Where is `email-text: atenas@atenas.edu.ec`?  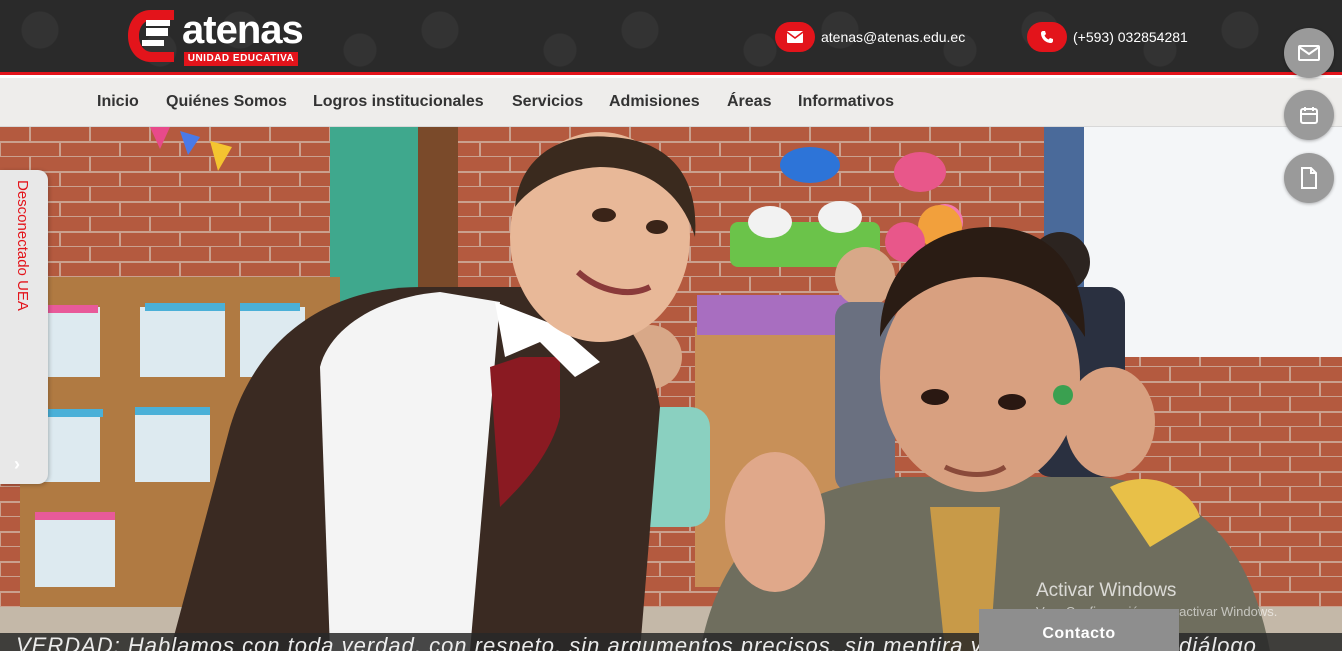
email-text: atenas@atenas.edu.ec is located at coordinates (893, 37).